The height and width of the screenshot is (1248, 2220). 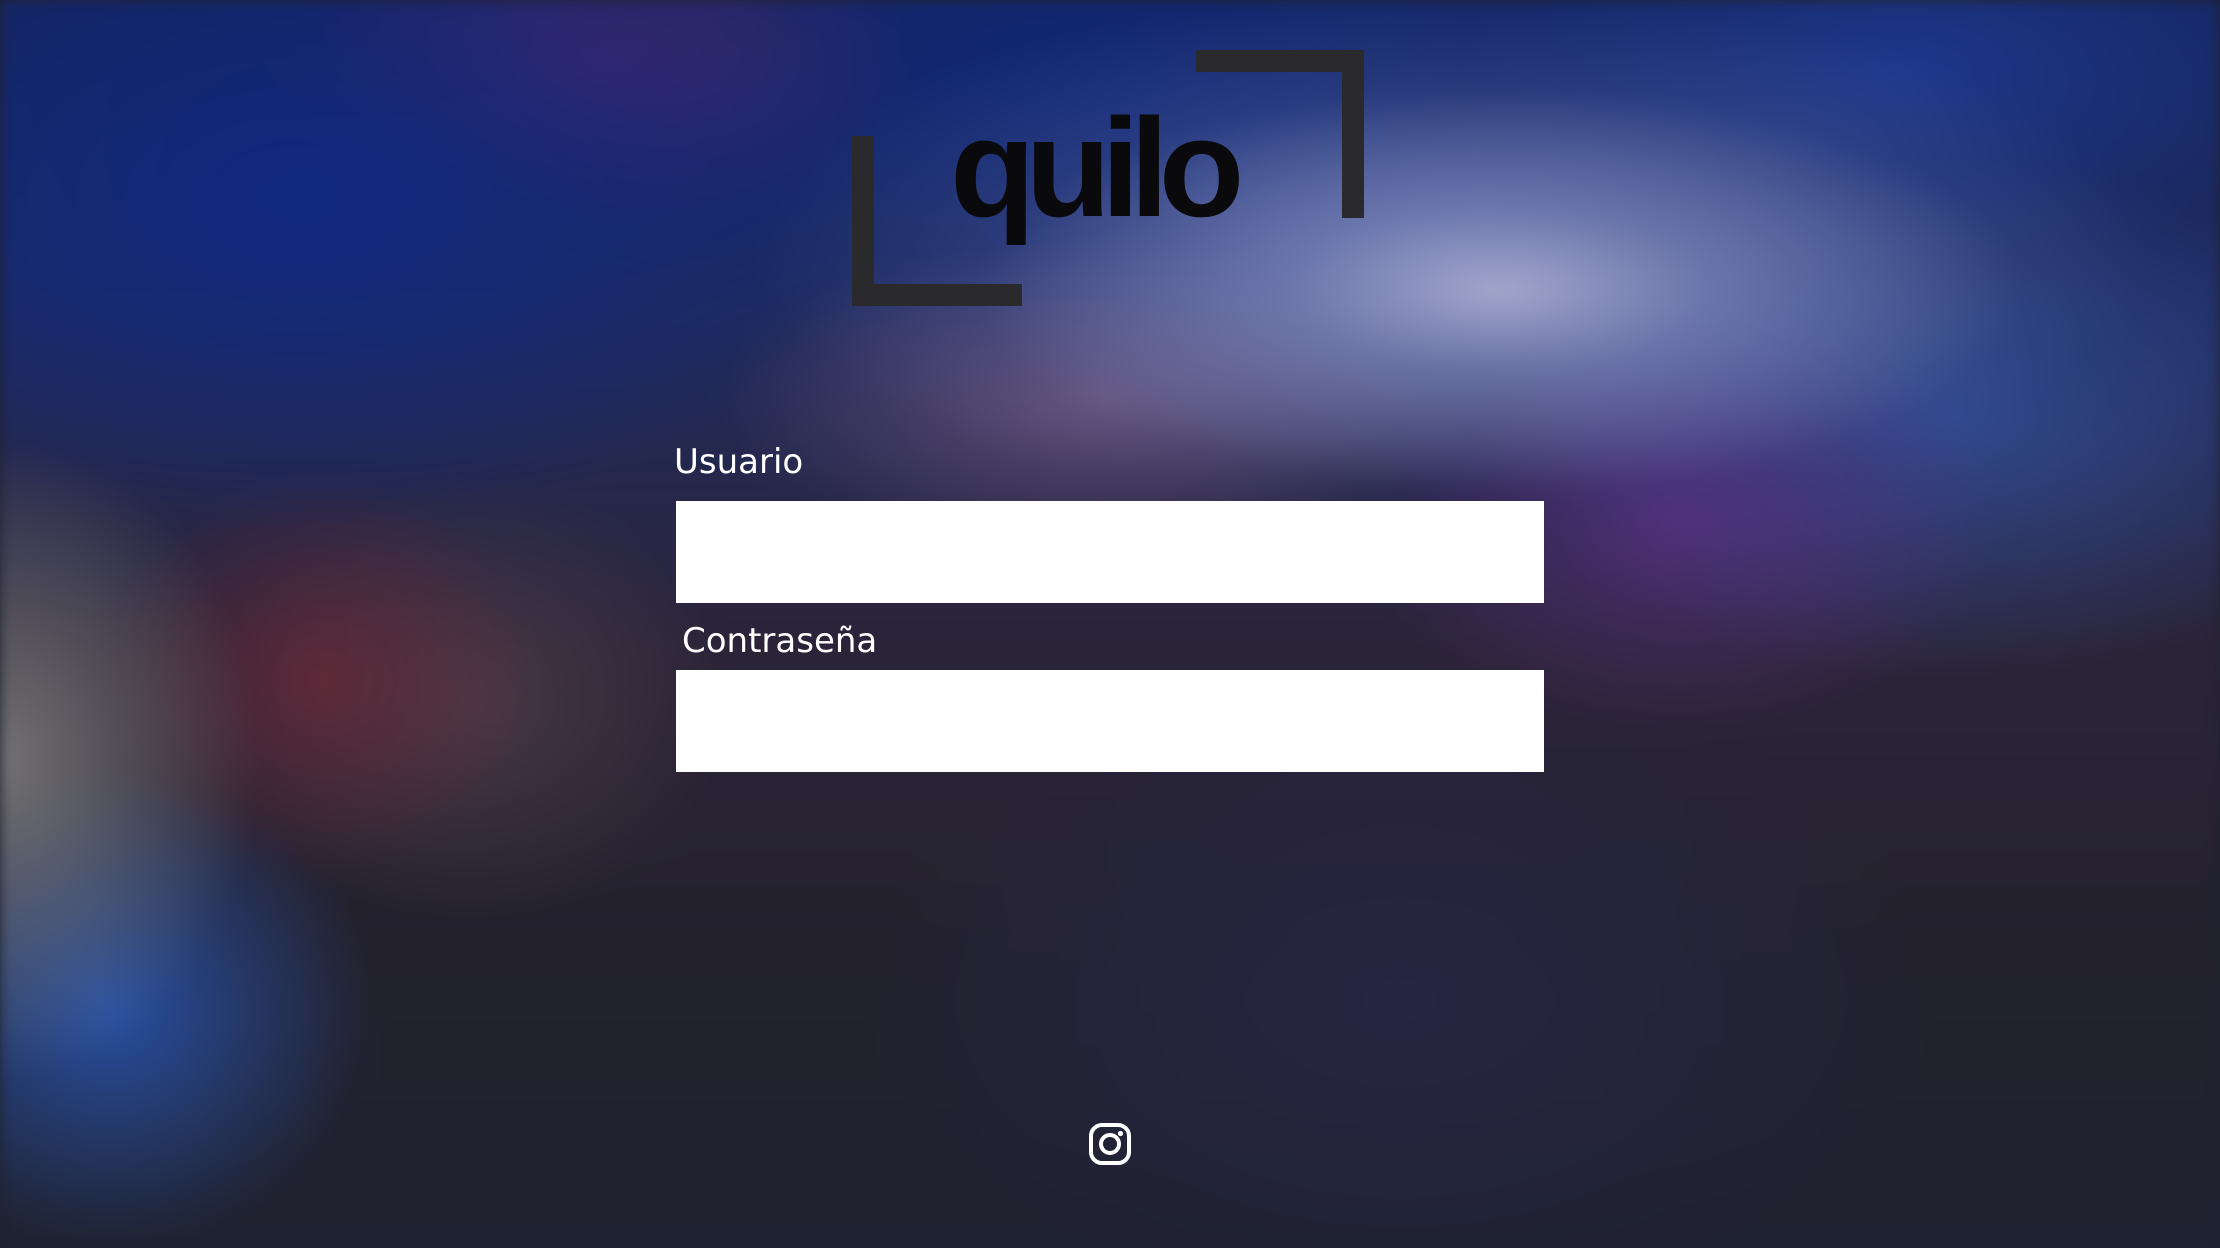 What do you see at coordinates (780, 641) in the screenshot?
I see `password-label: Contraseña` at bounding box center [780, 641].